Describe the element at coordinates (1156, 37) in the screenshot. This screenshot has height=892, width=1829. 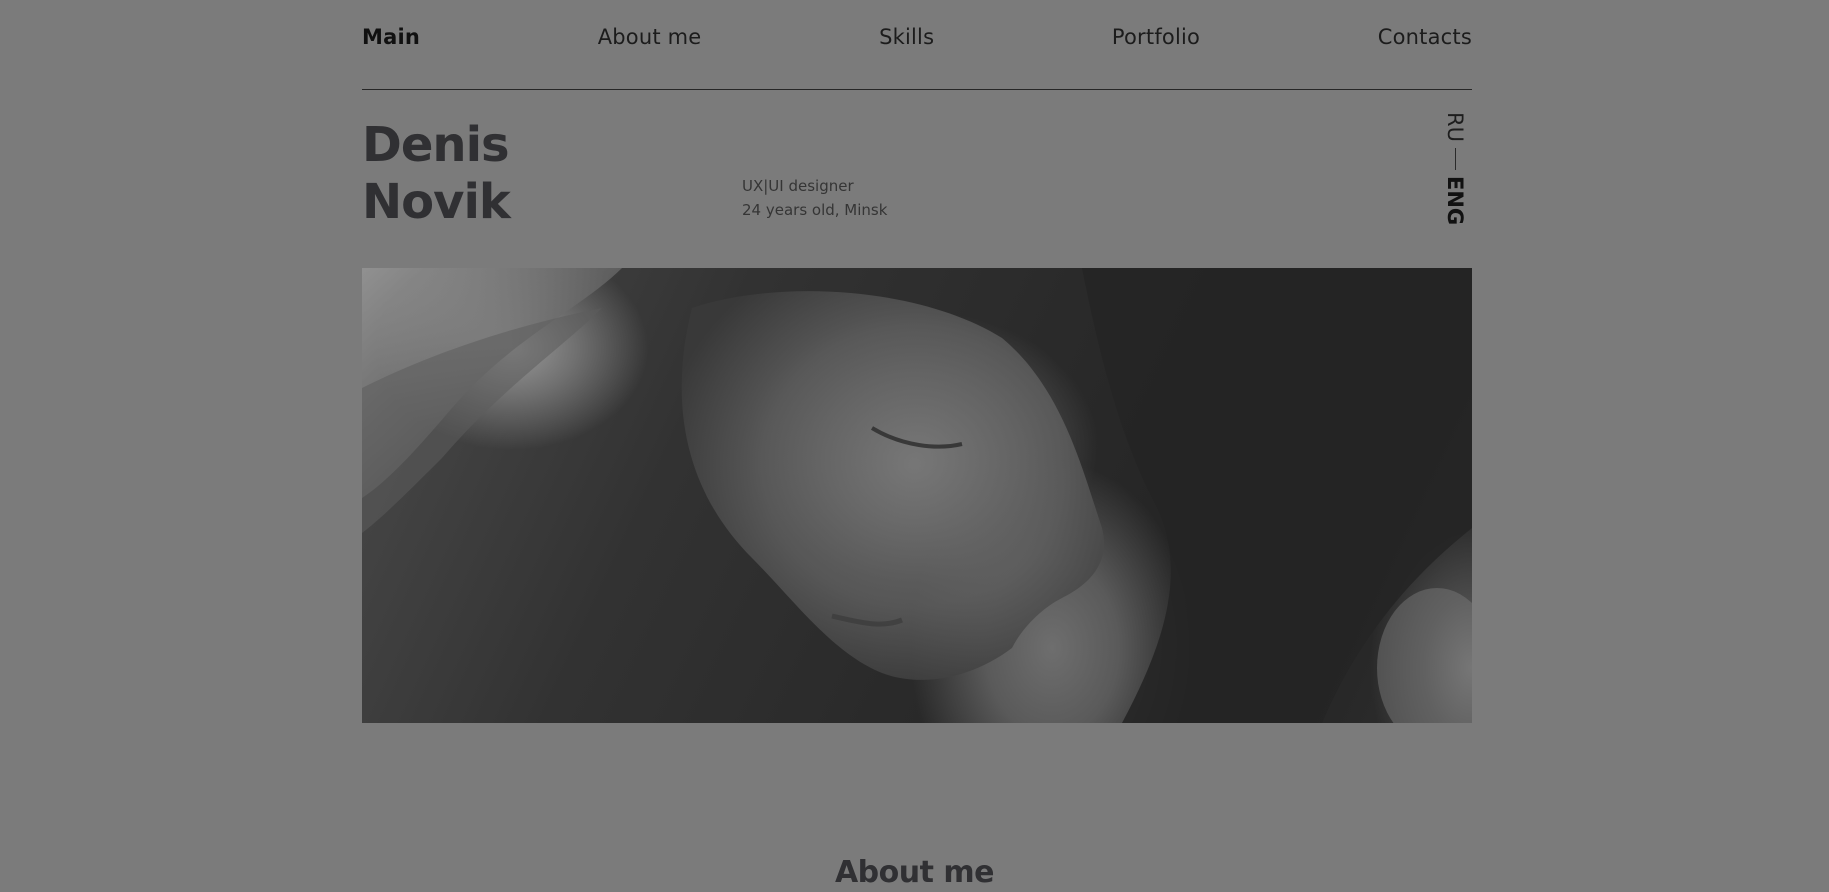
I see `nav-item-portfolio: Portfolio` at that location.